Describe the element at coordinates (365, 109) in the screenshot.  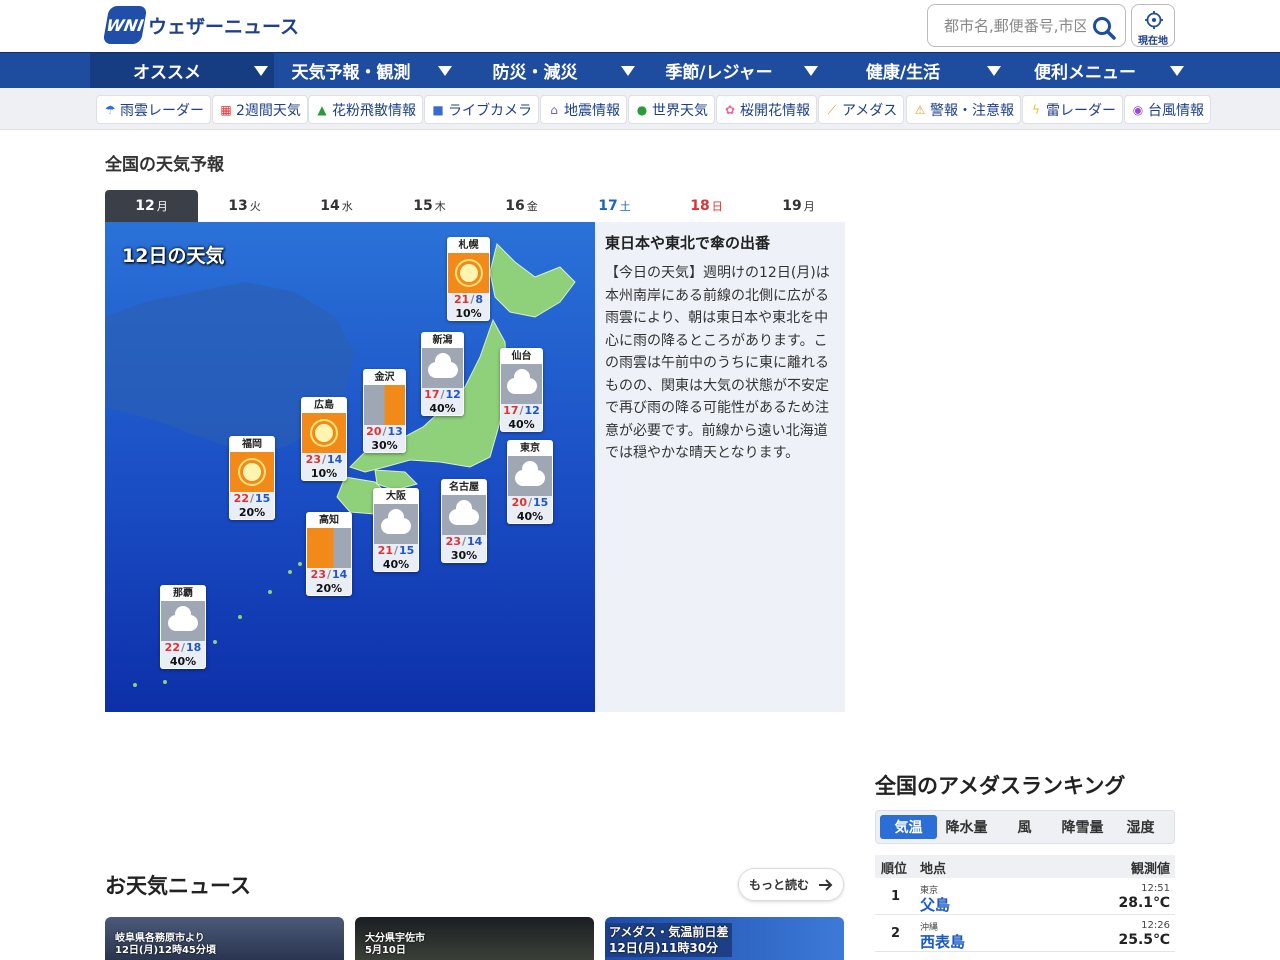
I see `quick-link-pollen: ▲ 花粉飛散情報` at that location.